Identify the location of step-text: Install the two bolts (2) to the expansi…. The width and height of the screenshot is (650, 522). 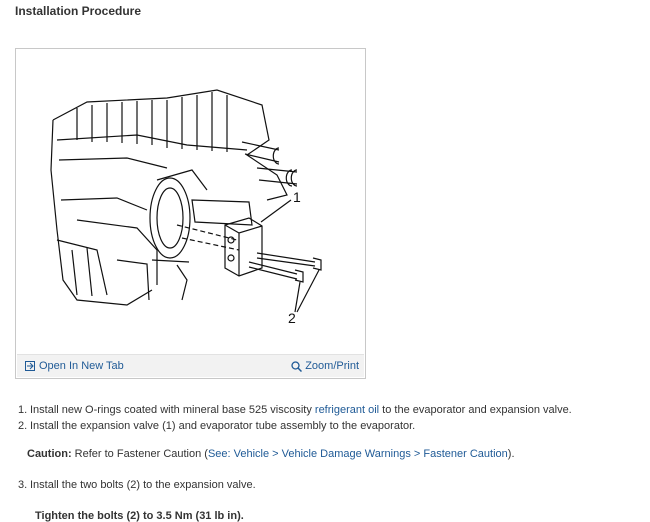
(143, 485).